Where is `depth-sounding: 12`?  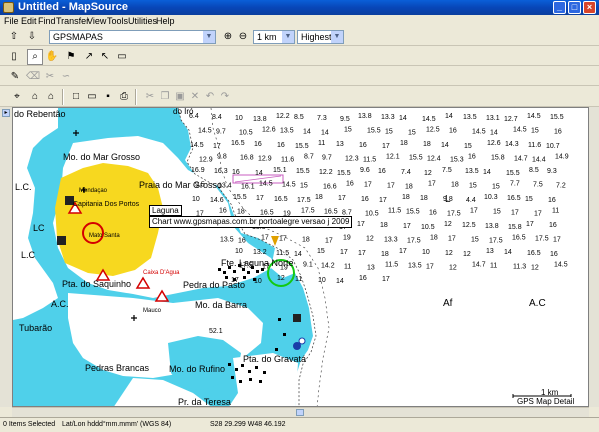 depth-sounding: 12 is located at coordinates (448, 224).